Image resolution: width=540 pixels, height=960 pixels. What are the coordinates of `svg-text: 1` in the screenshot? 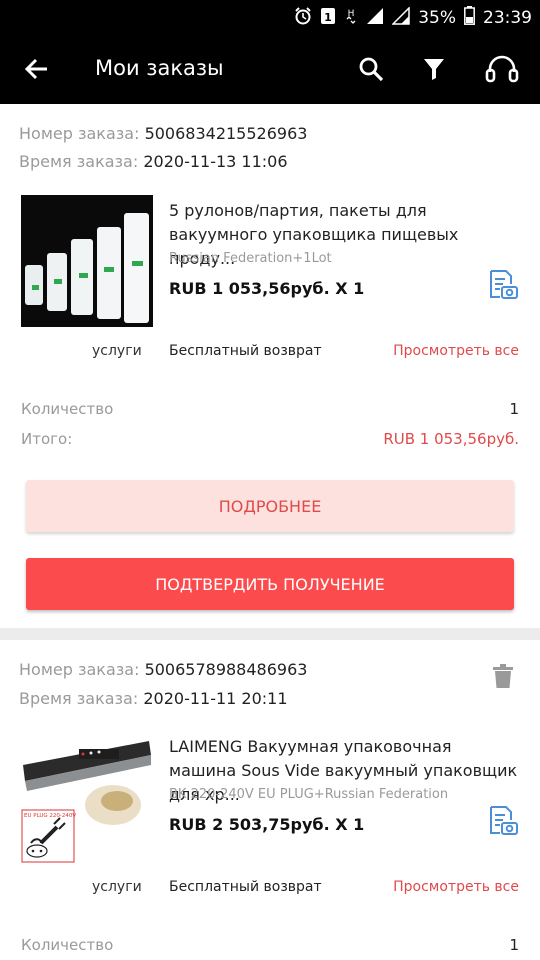 It's located at (328, 17).